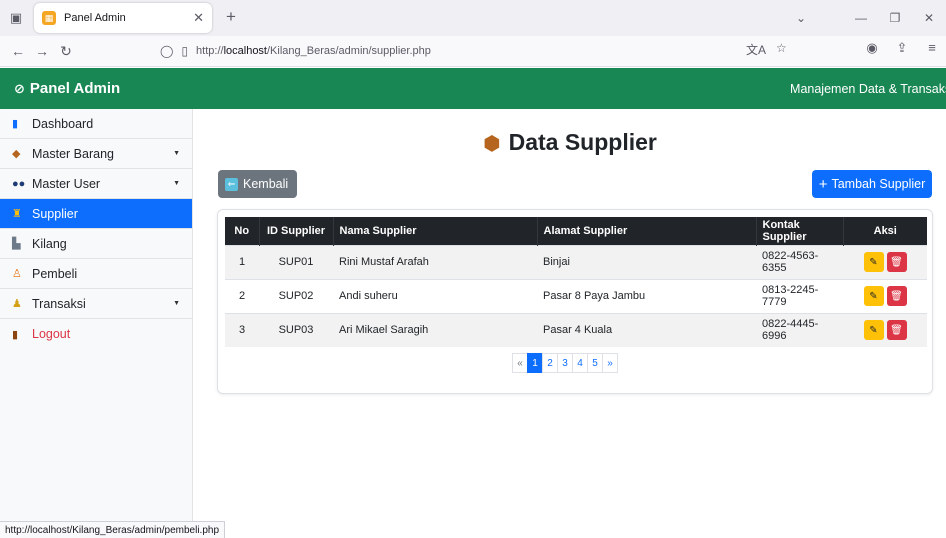 The height and width of the screenshot is (538, 946). Describe the element at coordinates (647, 231) in the screenshot. I see `column-header: Alamat Supplier` at that location.